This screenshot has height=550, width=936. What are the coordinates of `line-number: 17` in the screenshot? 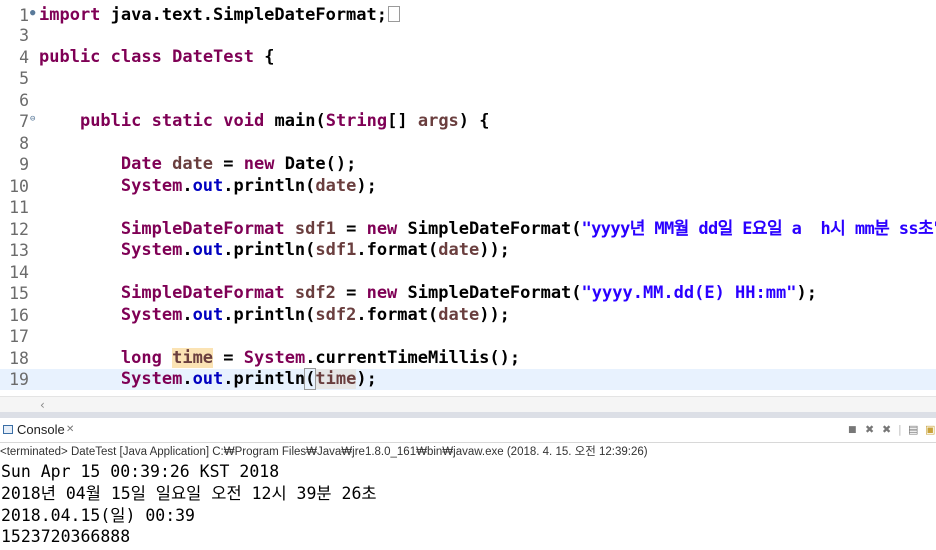 It's located at (19, 336).